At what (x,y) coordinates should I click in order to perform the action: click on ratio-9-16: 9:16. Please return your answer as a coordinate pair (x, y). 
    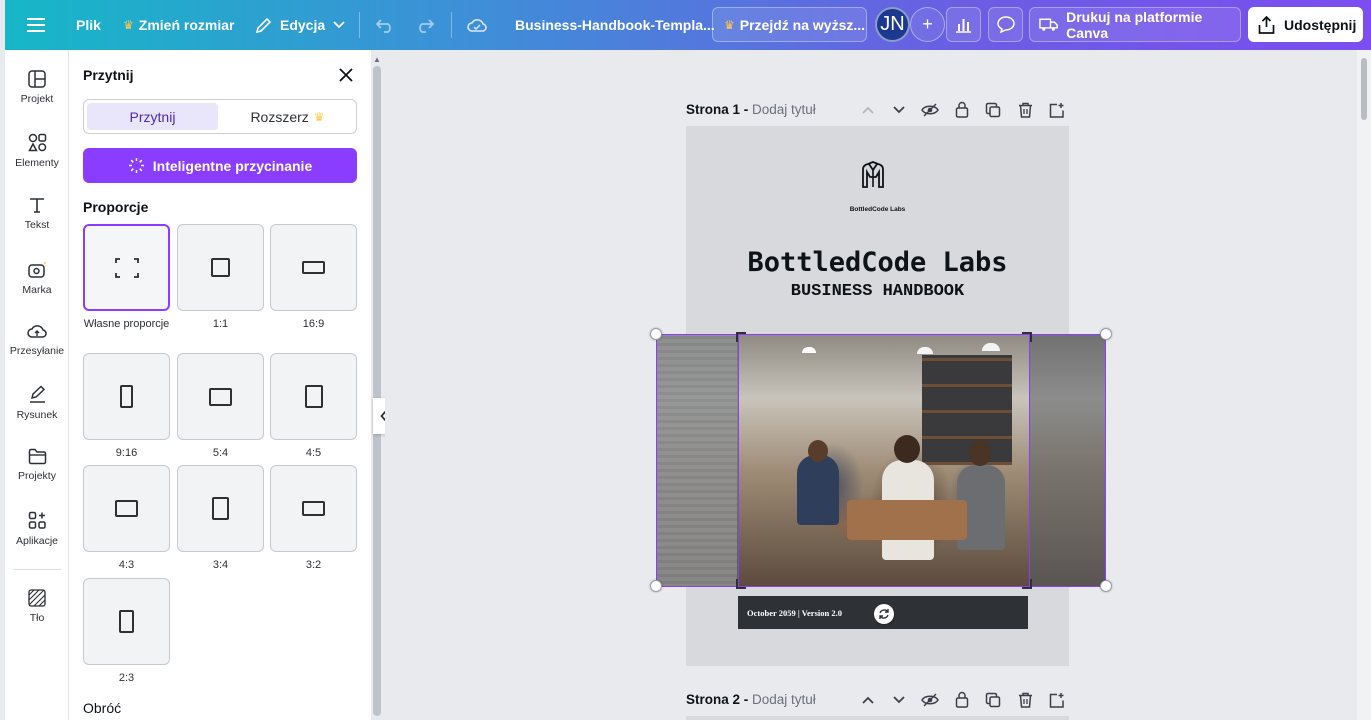
    Looking at the image, I should click on (126, 407).